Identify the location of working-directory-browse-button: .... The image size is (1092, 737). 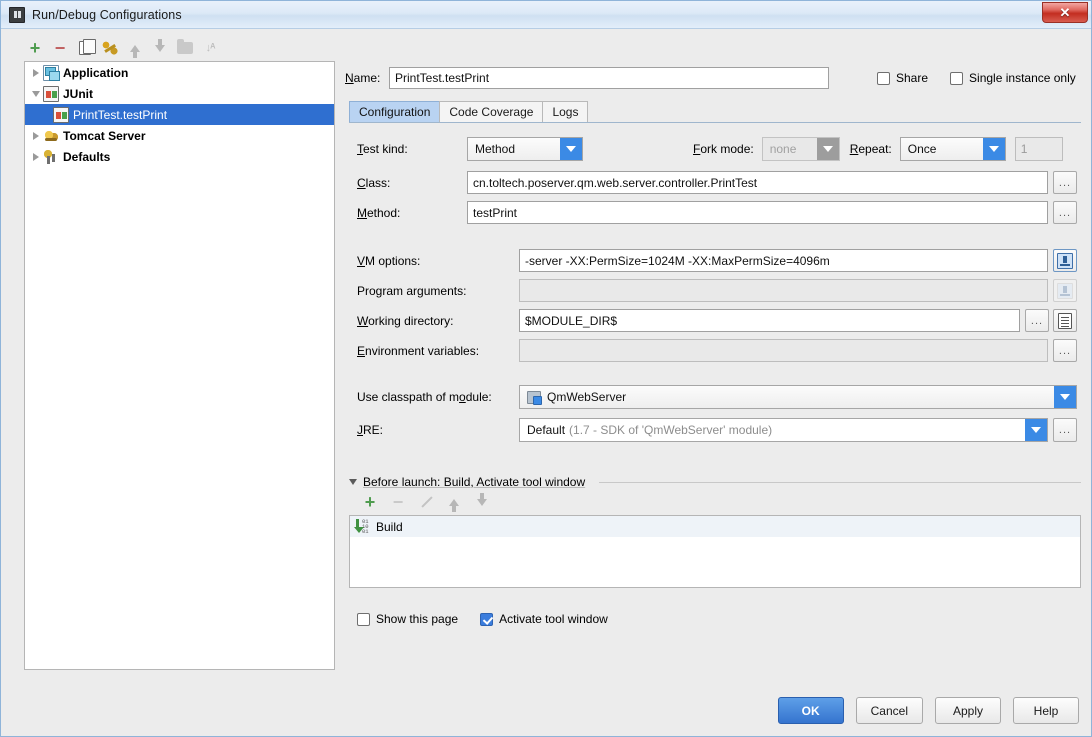
(1037, 320).